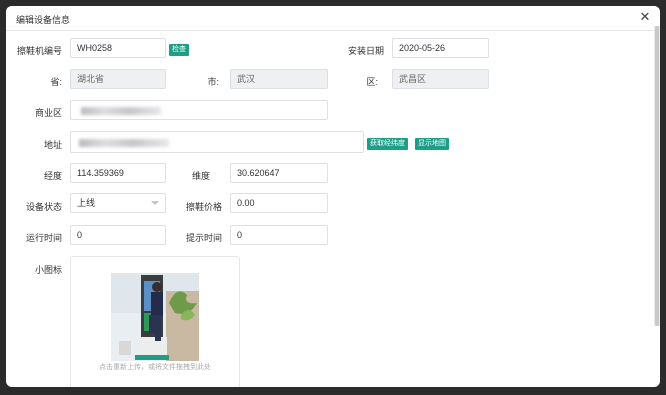  I want to click on address-input, so click(217, 142).